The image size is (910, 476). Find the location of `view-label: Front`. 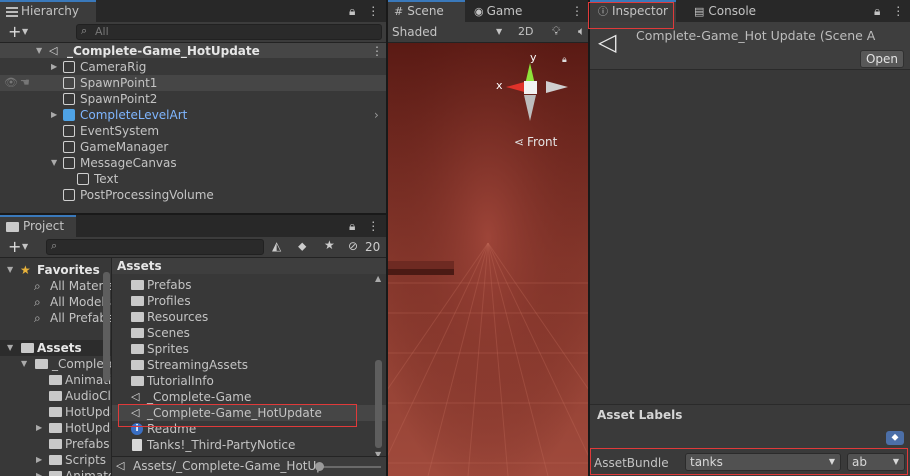

view-label: Front is located at coordinates (542, 142).